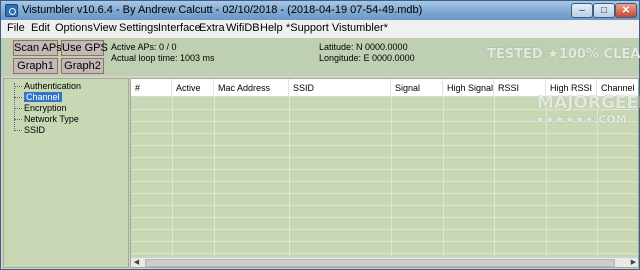 The height and width of the screenshot is (270, 640). What do you see at coordinates (74, 28) in the screenshot?
I see `menu-options: Options` at bounding box center [74, 28].